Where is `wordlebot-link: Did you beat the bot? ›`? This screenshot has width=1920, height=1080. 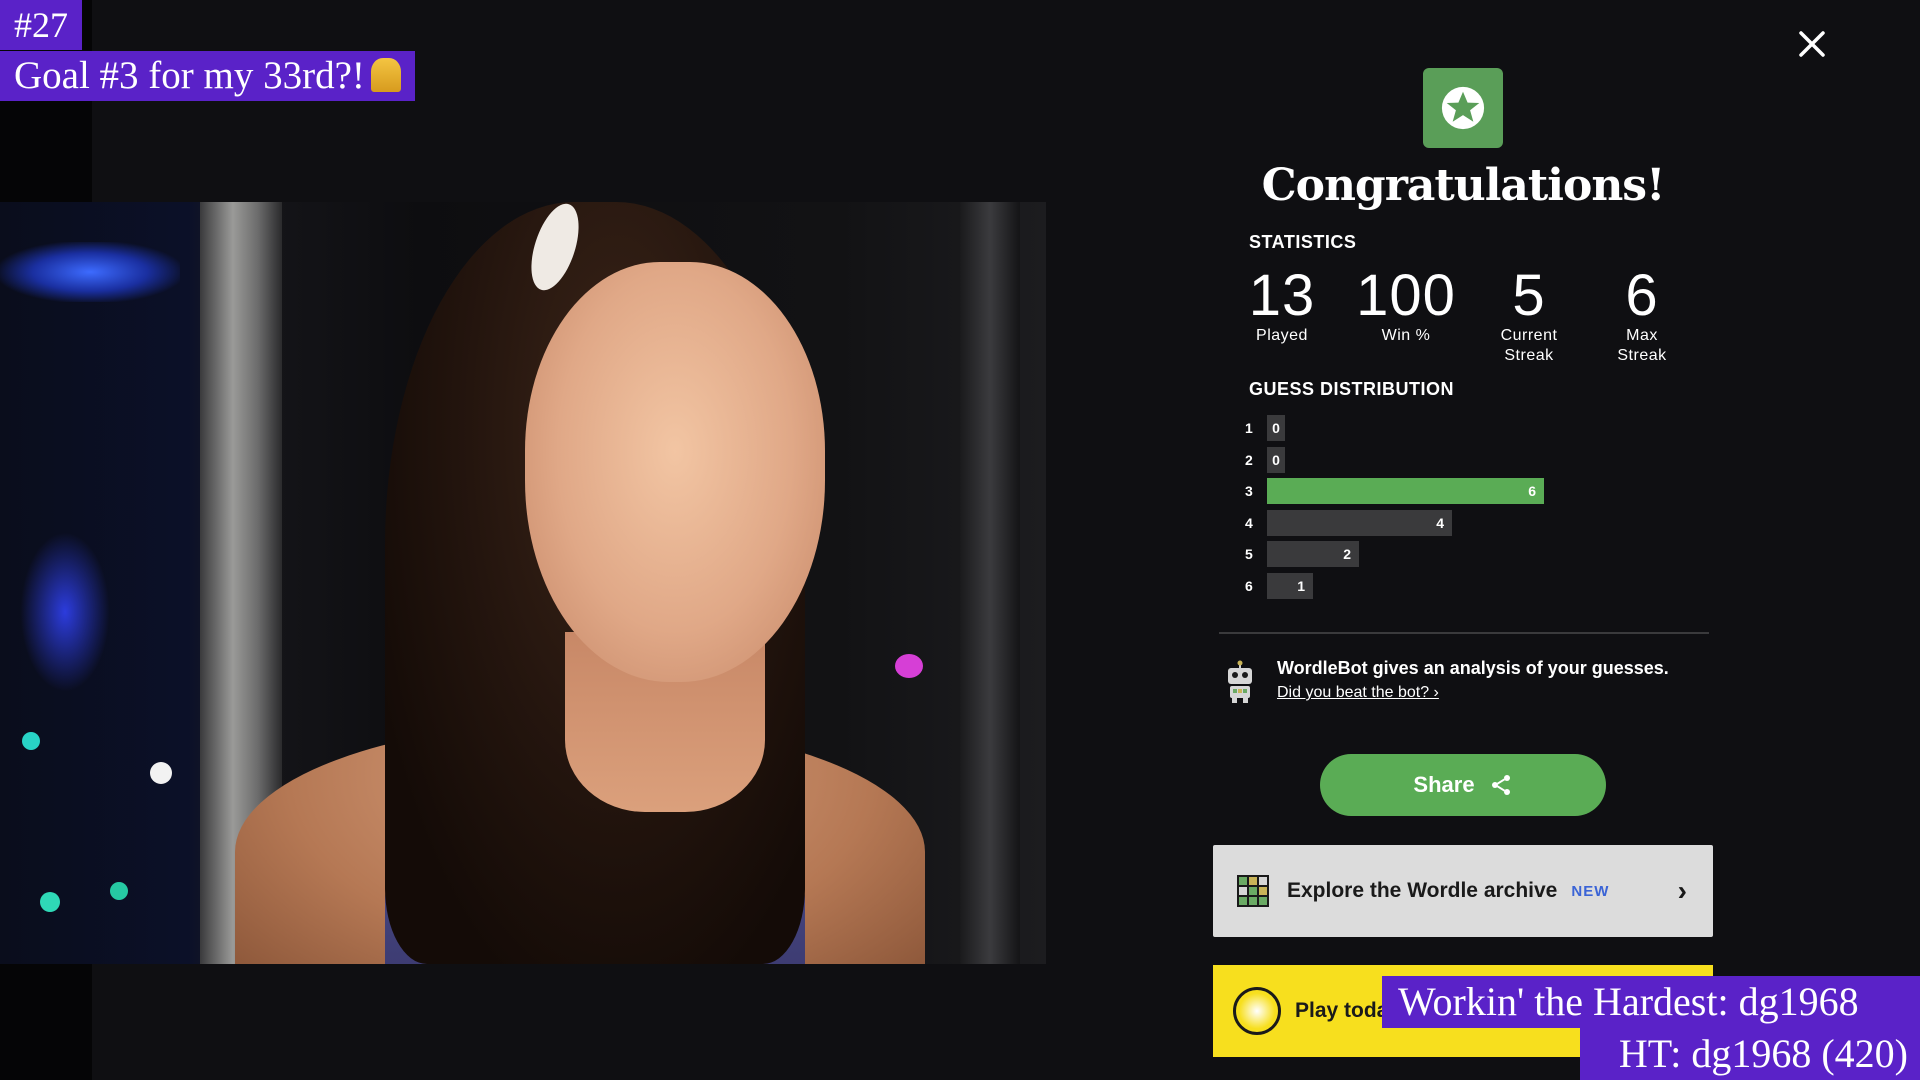 wordlebot-link: Did you beat the bot? › is located at coordinates (1358, 693).